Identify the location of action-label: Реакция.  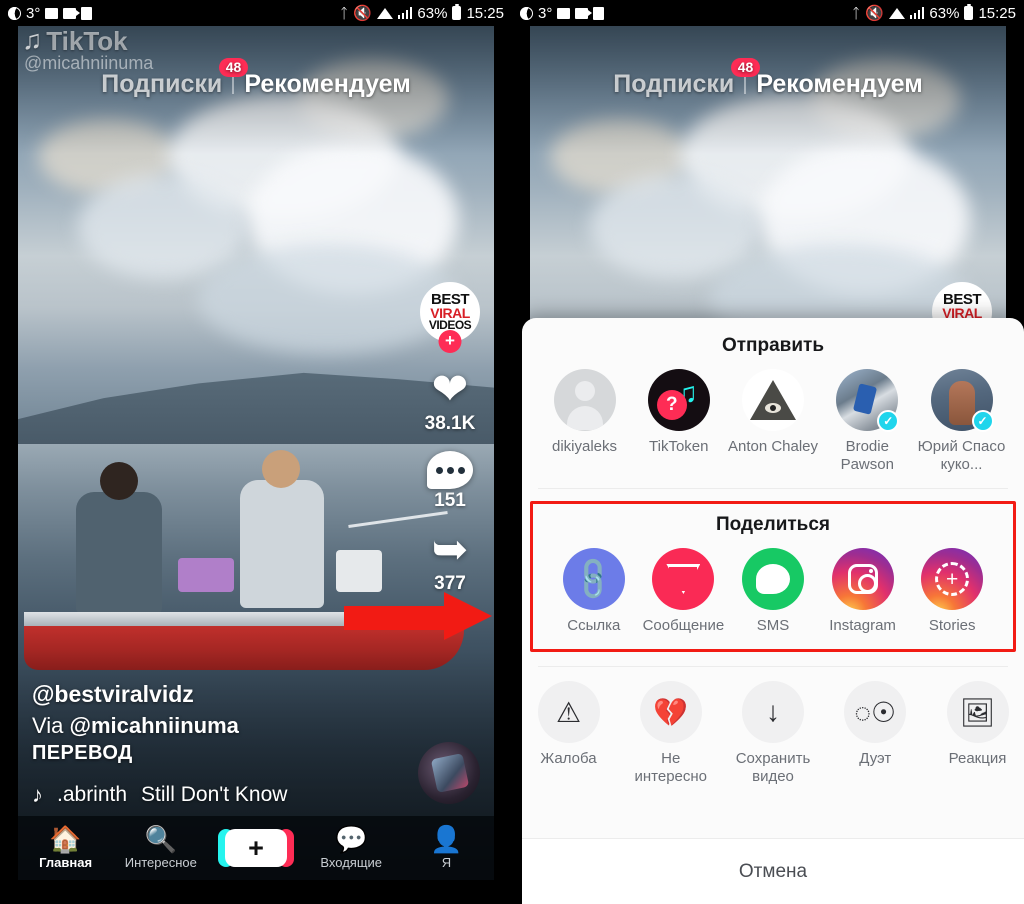
(977, 758).